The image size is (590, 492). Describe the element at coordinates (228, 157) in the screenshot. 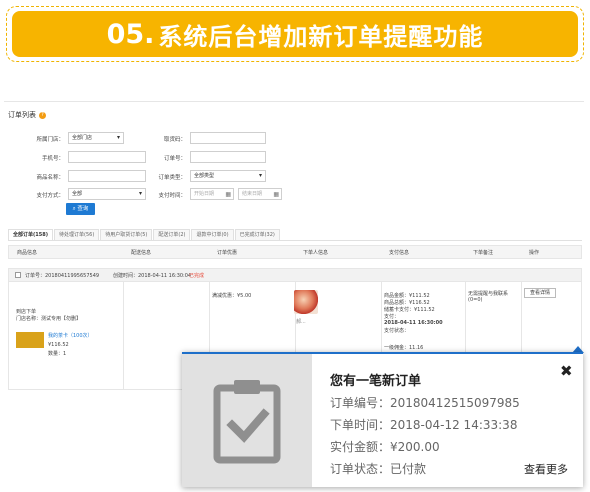

I see `order-no-input` at that location.